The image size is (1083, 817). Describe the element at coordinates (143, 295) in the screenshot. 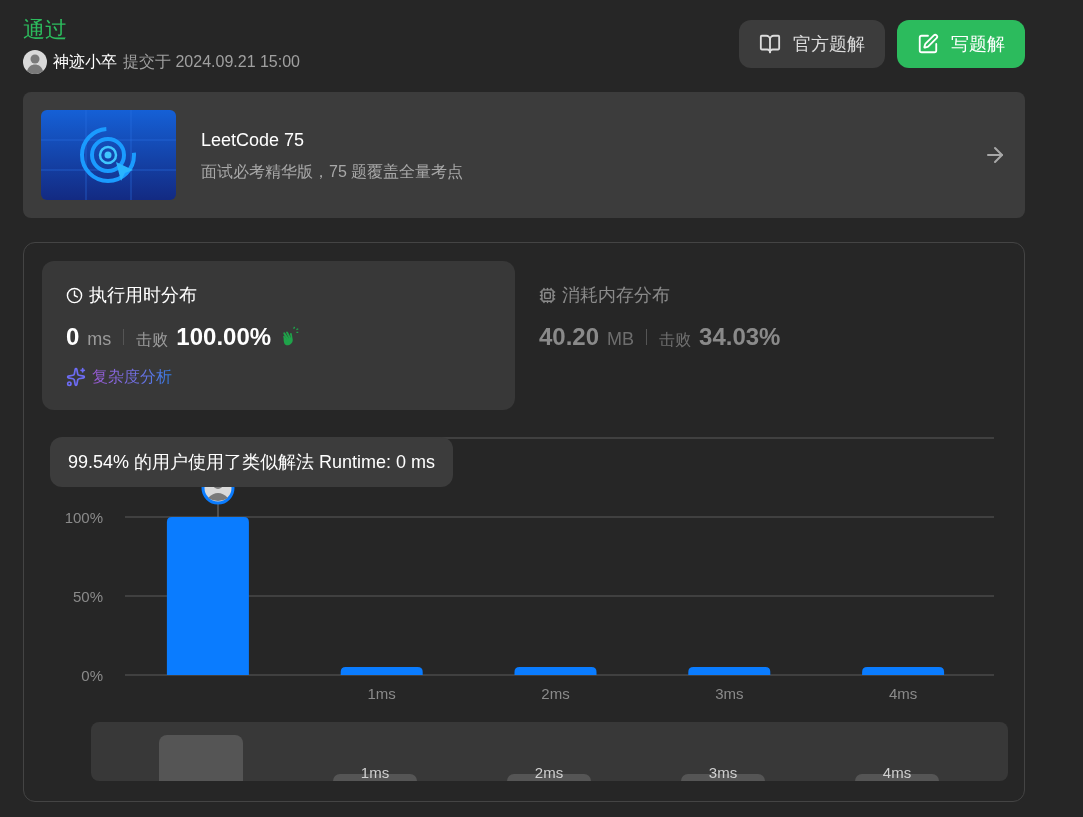

I see `stat-title: 执行用时分布` at that location.